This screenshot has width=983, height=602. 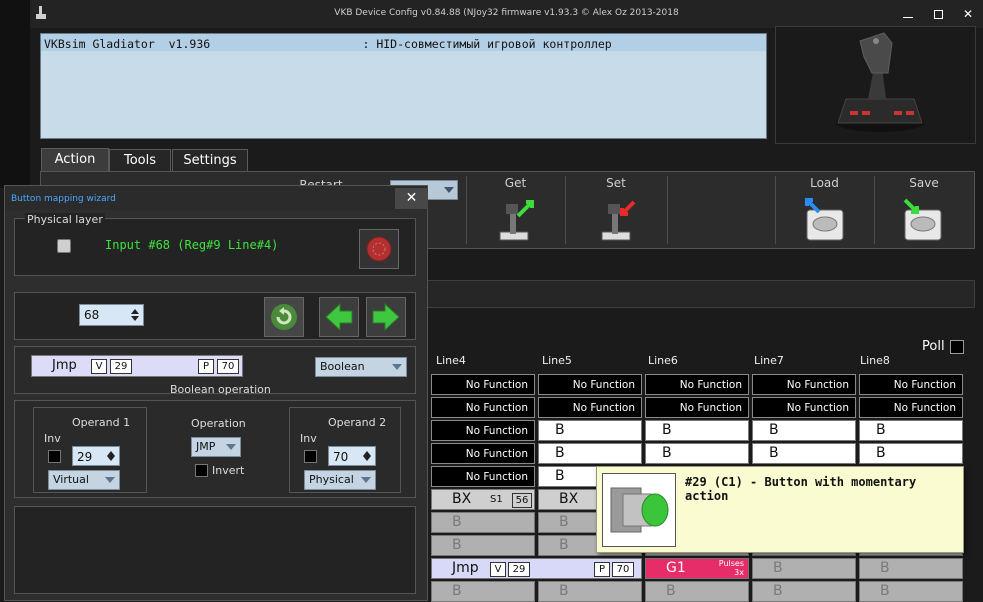 I want to click on column-header-line7: Line7, so click(x=769, y=360).